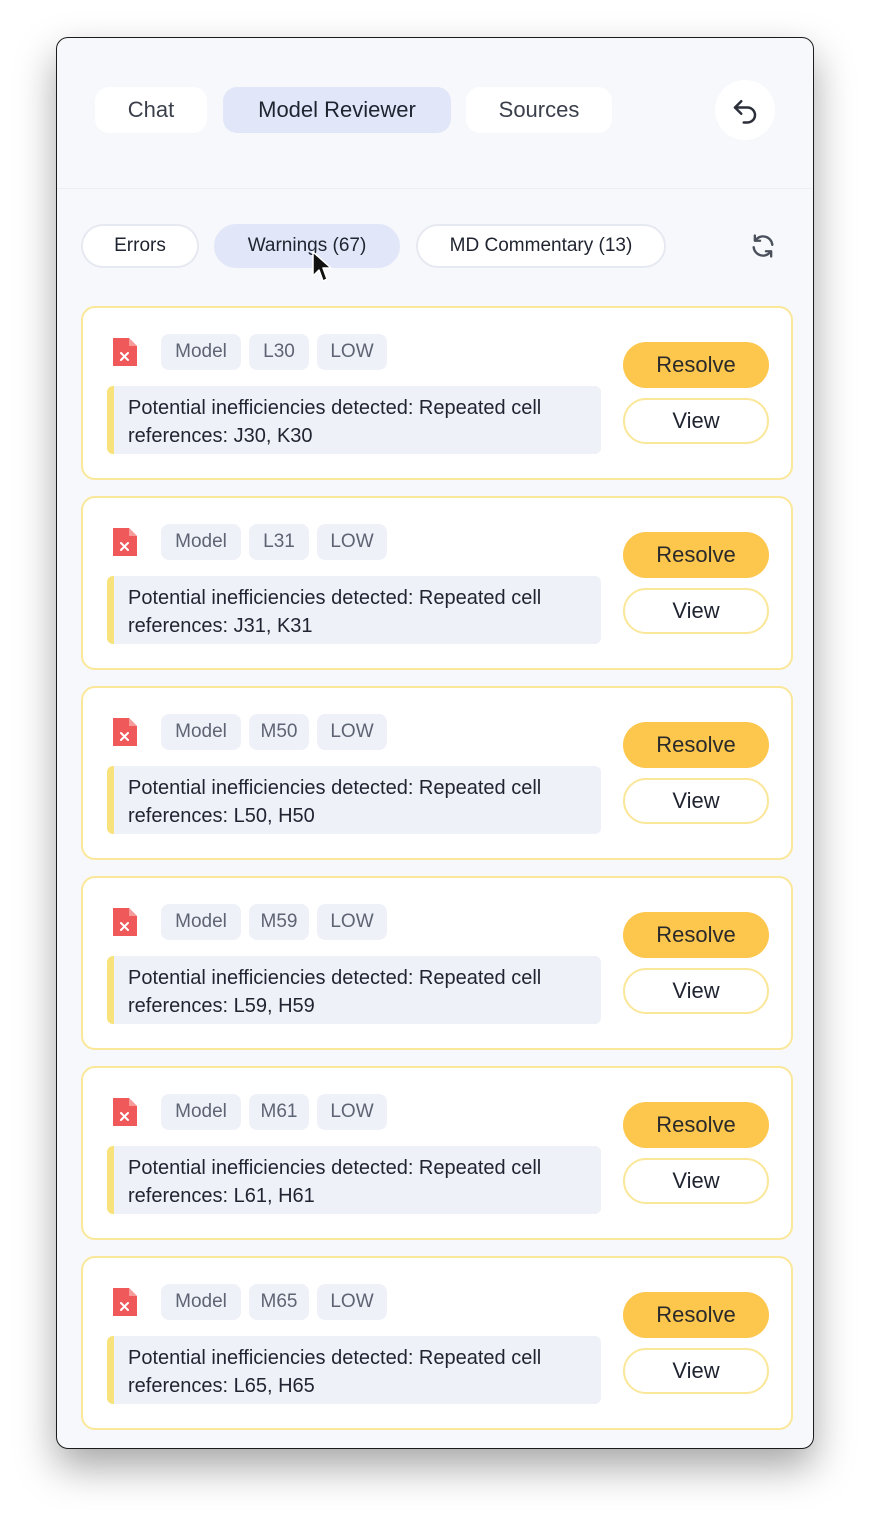  I want to click on tab-model-reviewer: Model Reviewer, so click(337, 110).